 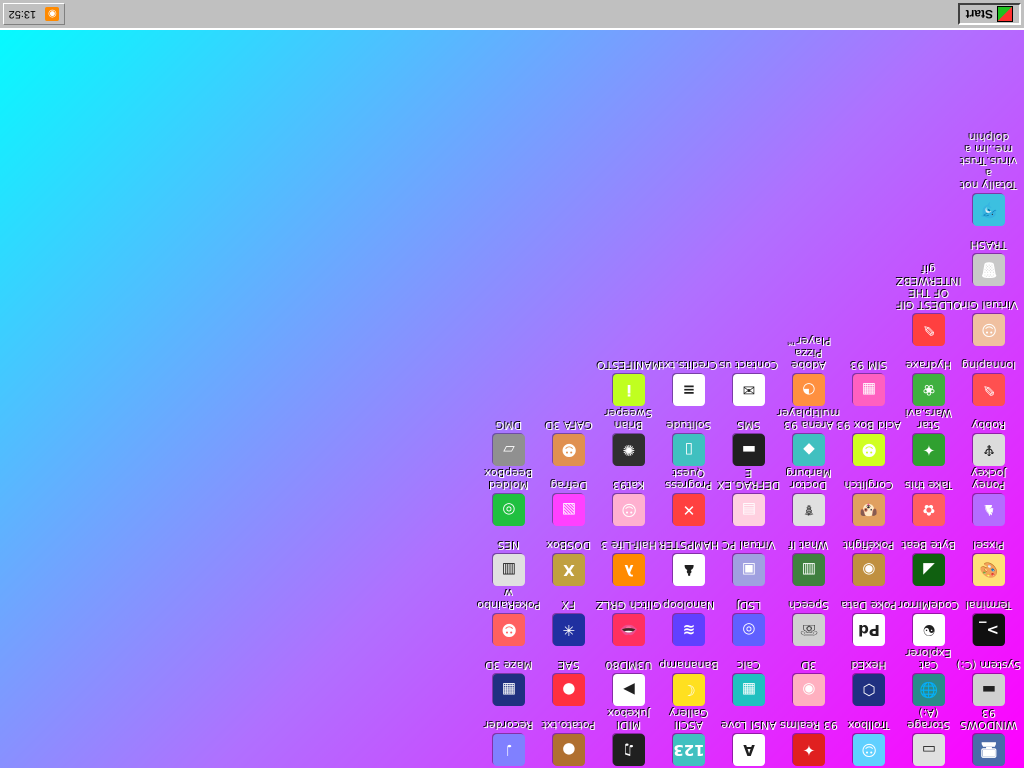 What do you see at coordinates (809, 419) in the screenshot?
I see `desktop-icon-label: Arena 93 multiplayer` at bounding box center [809, 419].